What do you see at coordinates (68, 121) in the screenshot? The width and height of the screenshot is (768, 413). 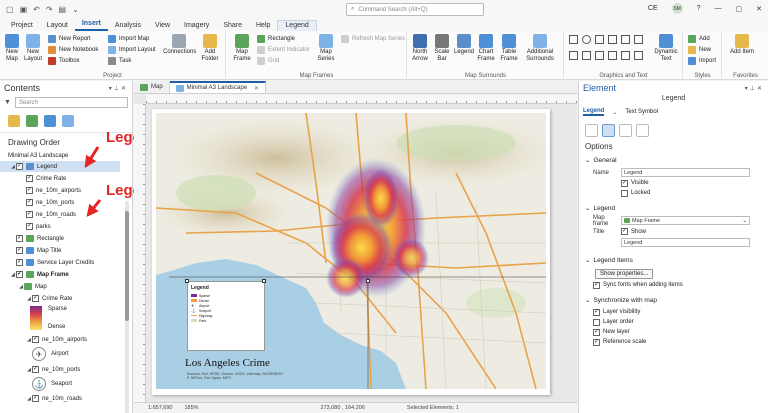 I see `snapping-icon` at bounding box center [68, 121].